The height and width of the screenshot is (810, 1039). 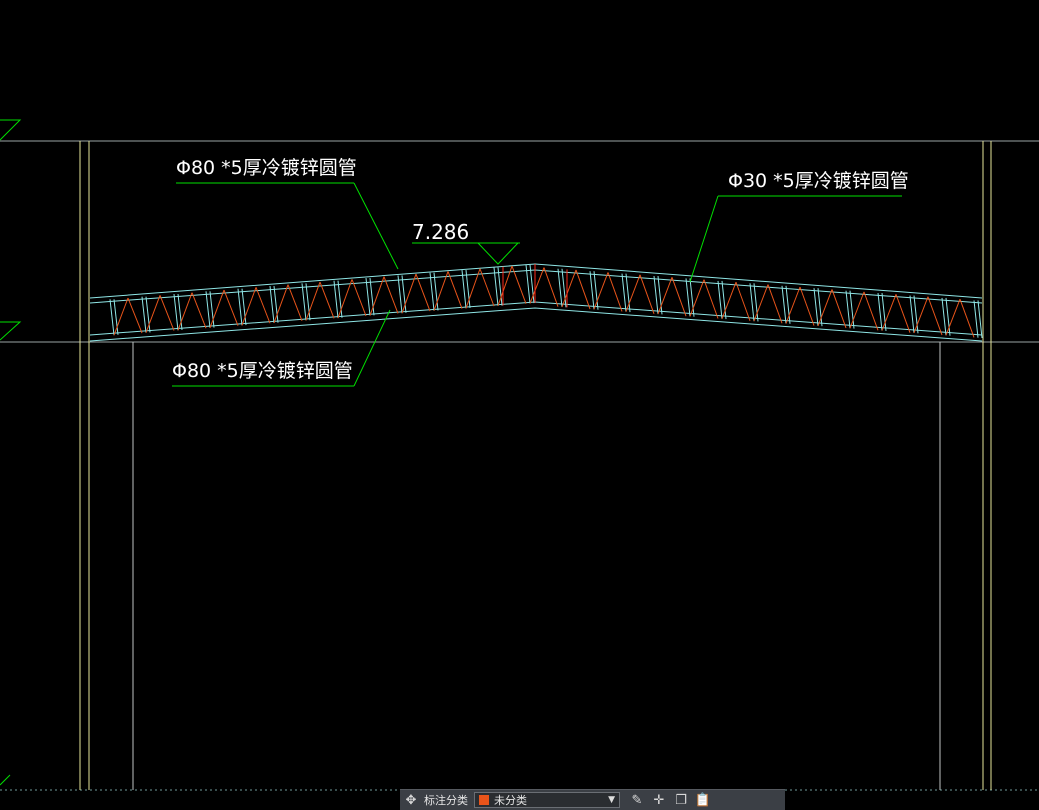 I want to click on callout-bottom-chord-left-text: Φ80 *5厚冷镀锌圆管, so click(x=262, y=371).